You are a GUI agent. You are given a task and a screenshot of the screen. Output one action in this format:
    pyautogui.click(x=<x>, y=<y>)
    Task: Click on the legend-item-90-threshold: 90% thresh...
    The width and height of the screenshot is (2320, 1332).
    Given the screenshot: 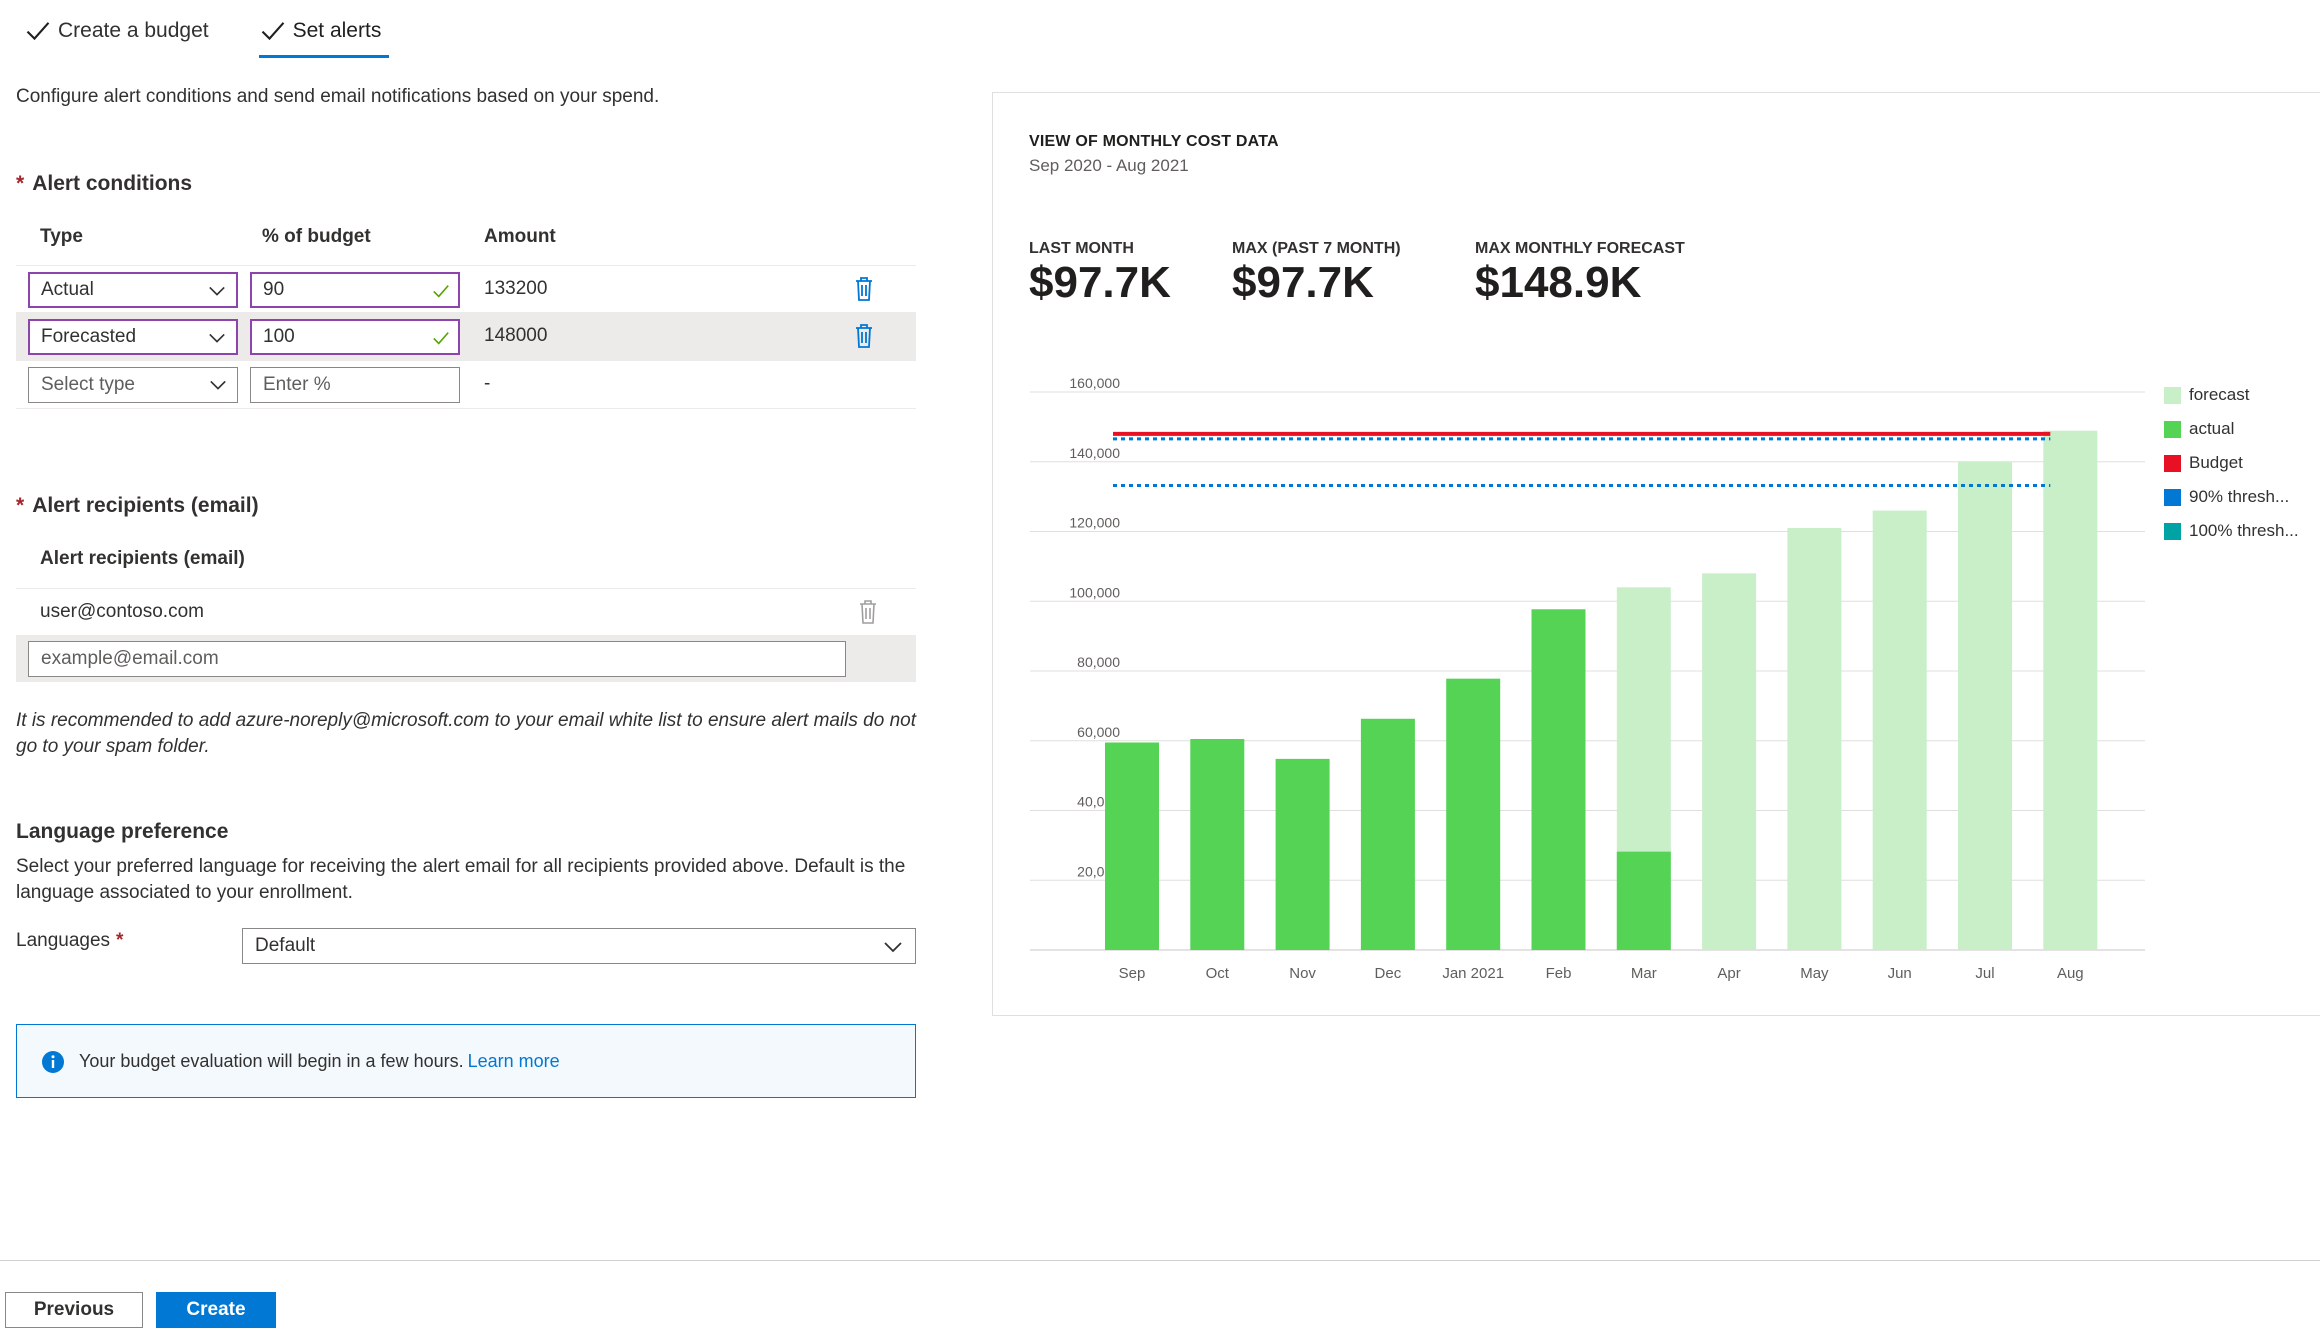 What is the action you would take?
    pyautogui.click(x=2231, y=497)
    